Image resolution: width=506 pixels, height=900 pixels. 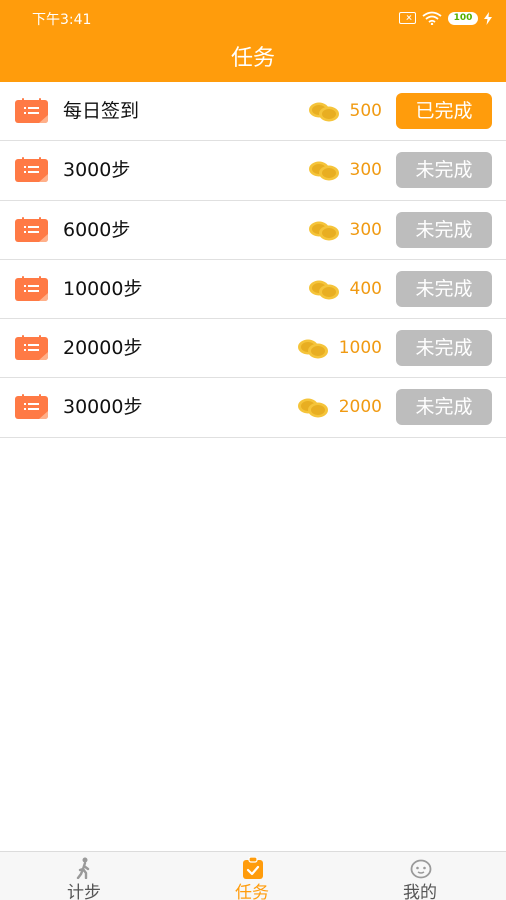 What do you see at coordinates (407, 18) in the screenshot?
I see `no-sim-icon` at bounding box center [407, 18].